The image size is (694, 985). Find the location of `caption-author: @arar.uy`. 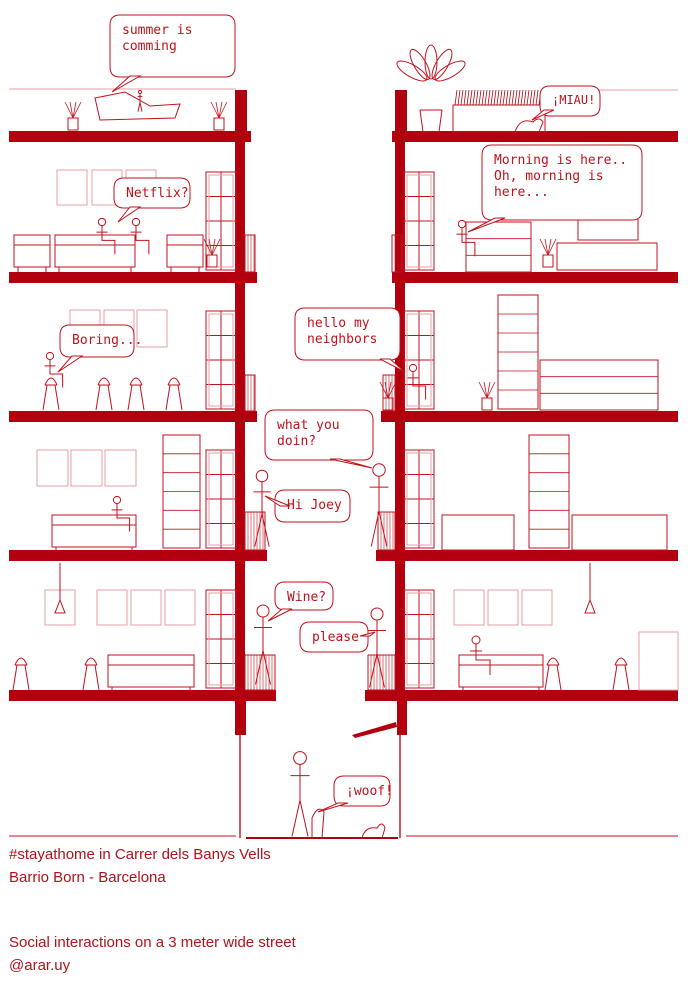

caption-author: @arar.uy is located at coordinates (40, 965).